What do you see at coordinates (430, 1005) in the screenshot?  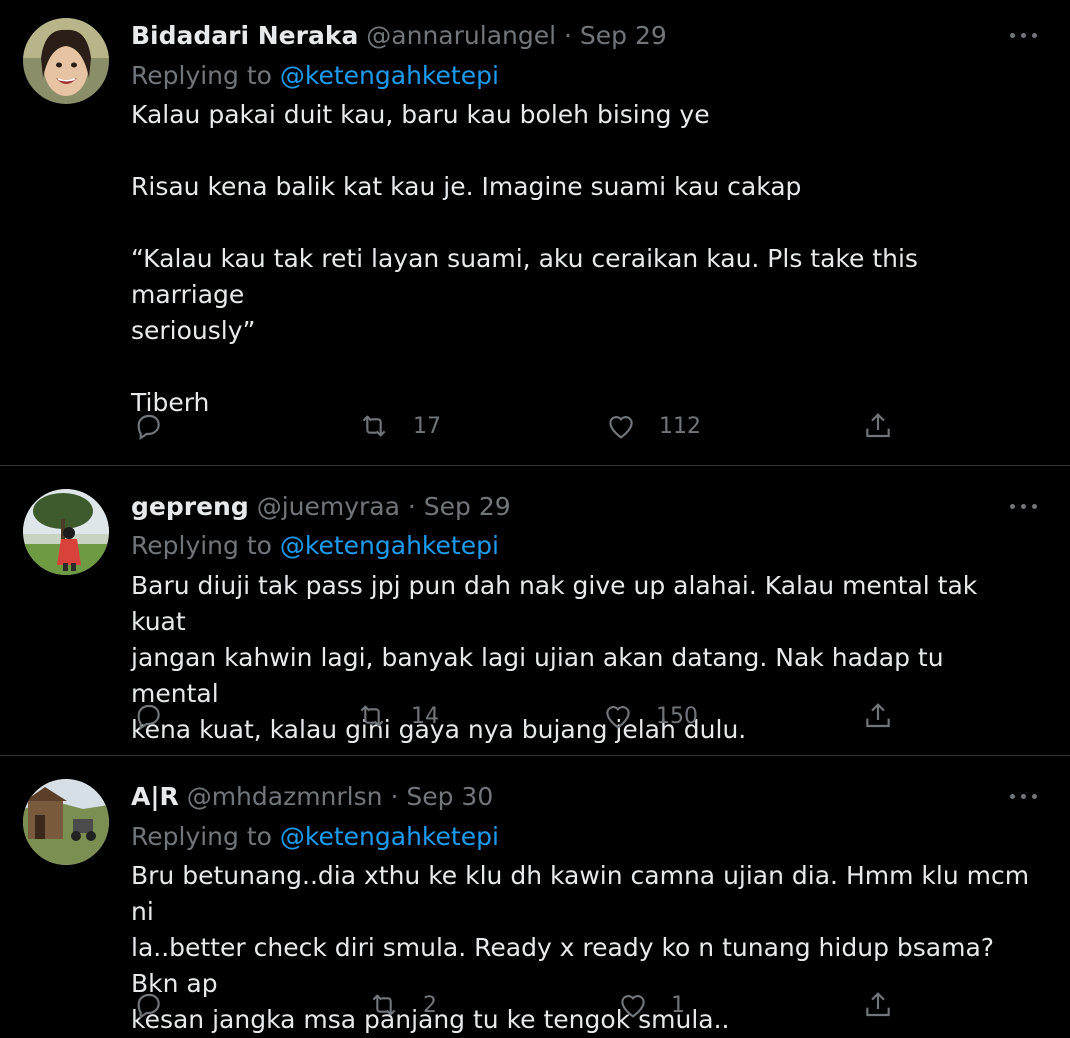 I see `retweet-count: 2` at bounding box center [430, 1005].